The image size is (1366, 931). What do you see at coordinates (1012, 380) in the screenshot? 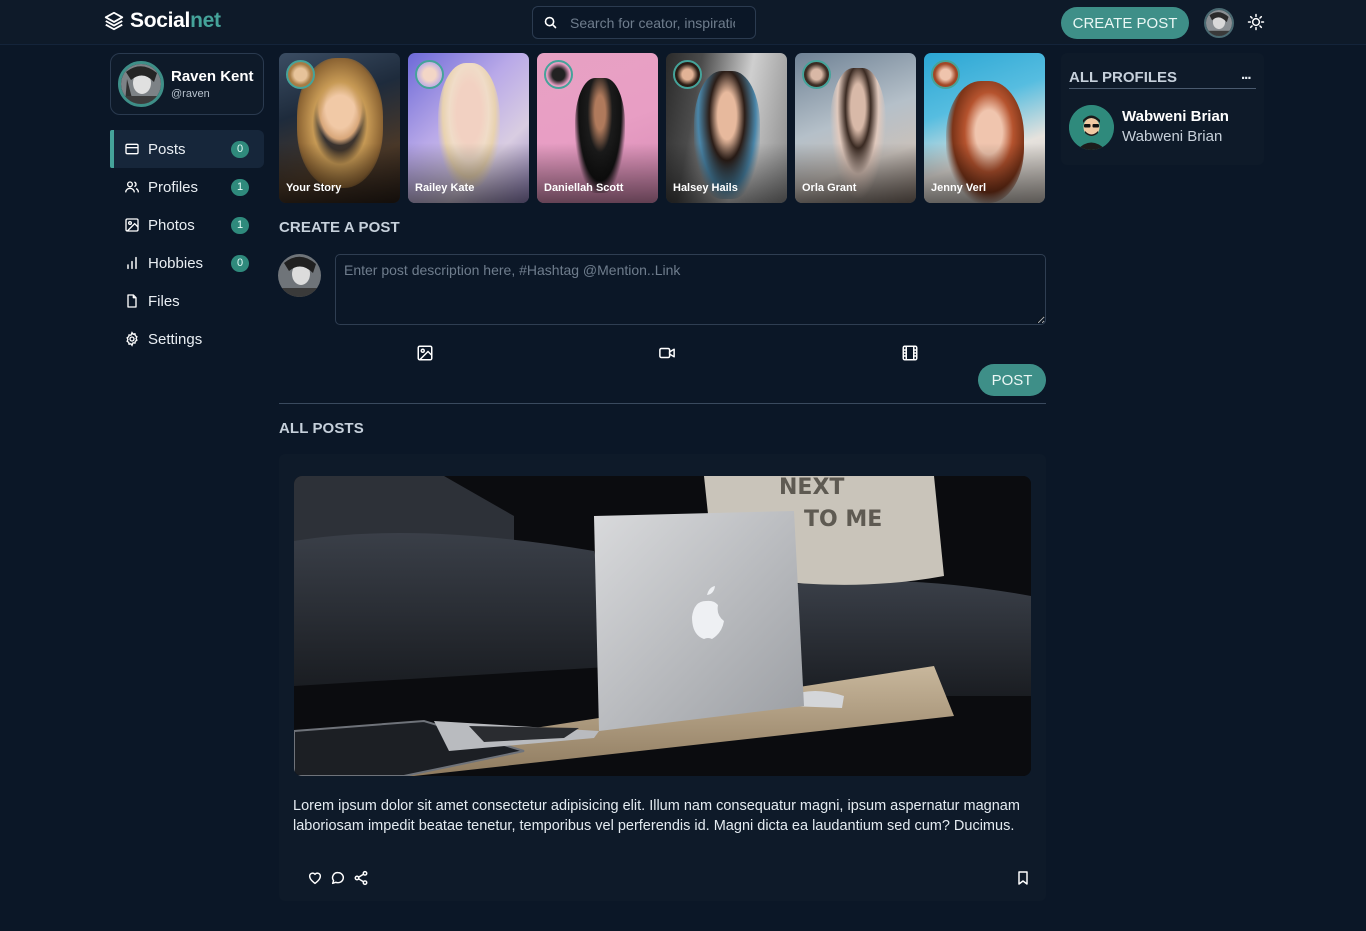
I see `post-submit-button: POST` at bounding box center [1012, 380].